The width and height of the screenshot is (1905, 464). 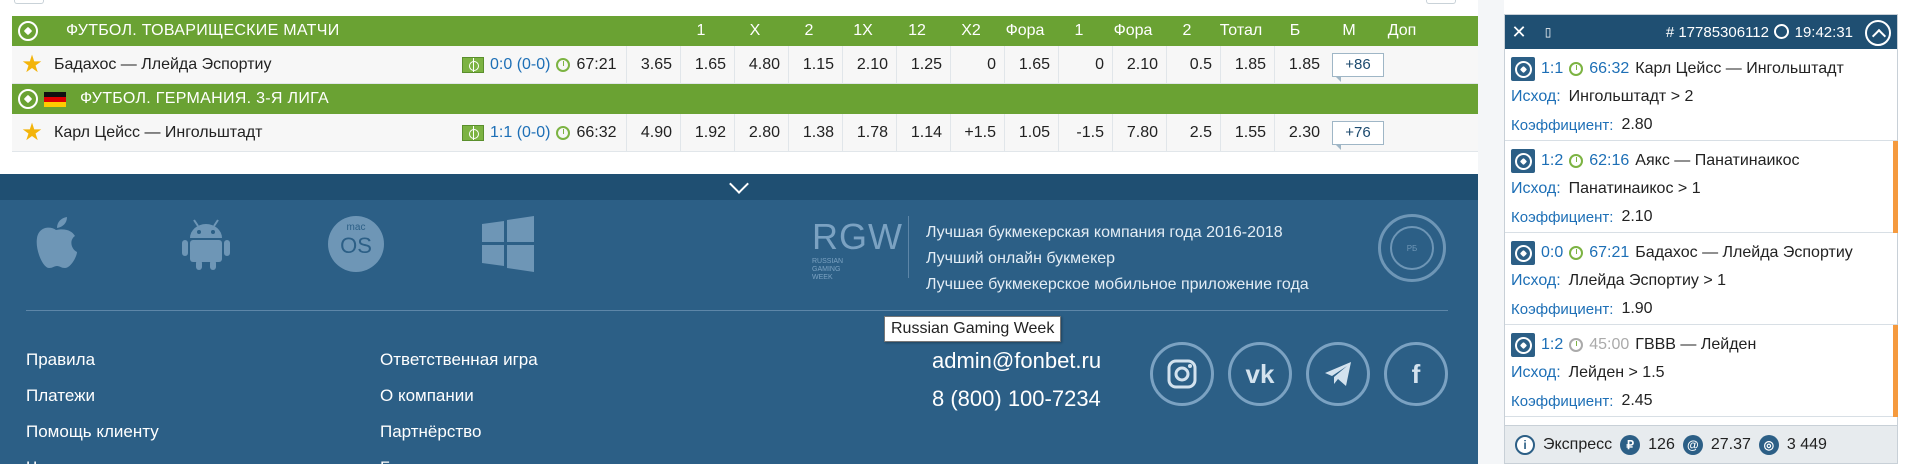 I want to click on odd-cell: 2.30, so click(x=1301, y=132).